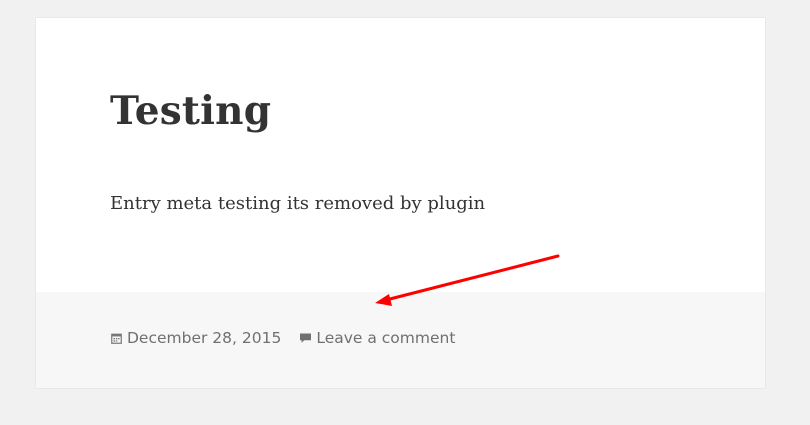 The image size is (810, 425). I want to click on leave-comment-text: Leave a comment, so click(386, 338).